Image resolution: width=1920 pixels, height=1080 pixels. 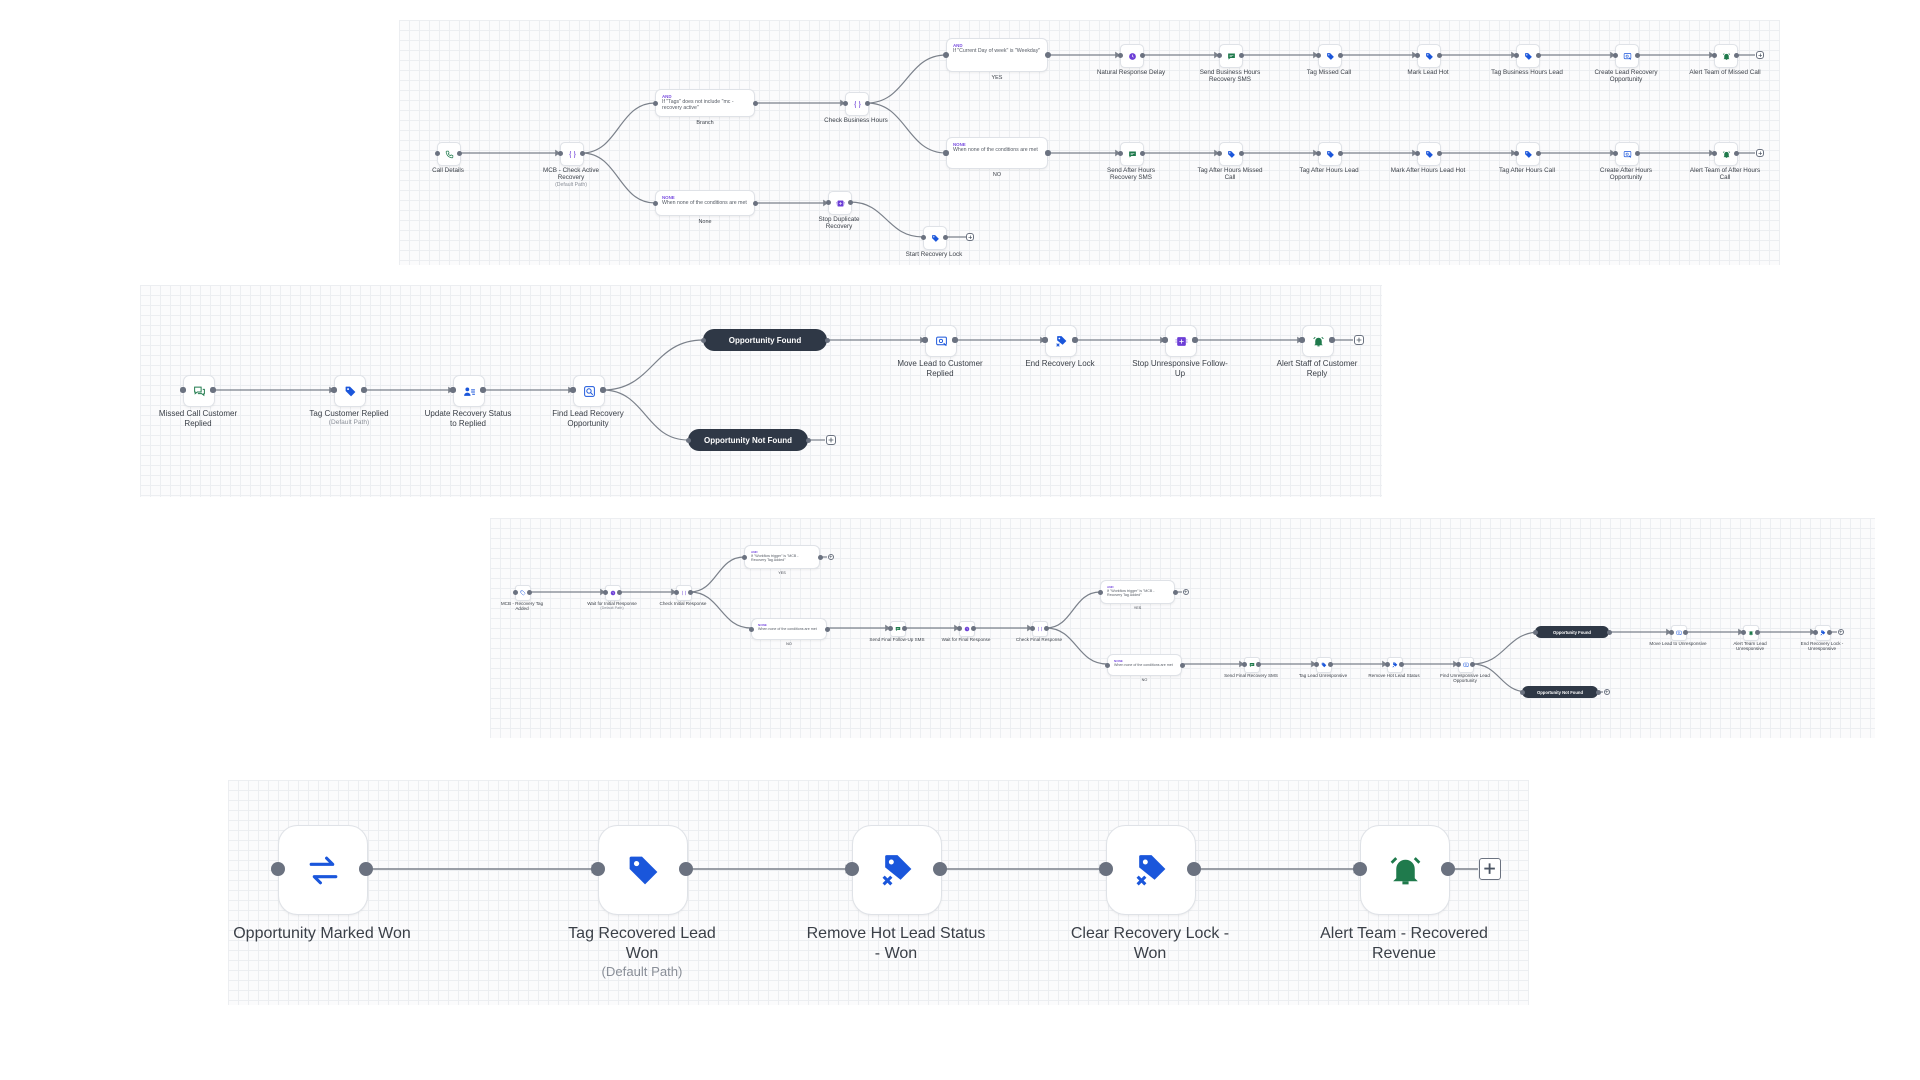 I want to click on no-condition: NONE When none of the conditions are met, so click(x=997, y=153).